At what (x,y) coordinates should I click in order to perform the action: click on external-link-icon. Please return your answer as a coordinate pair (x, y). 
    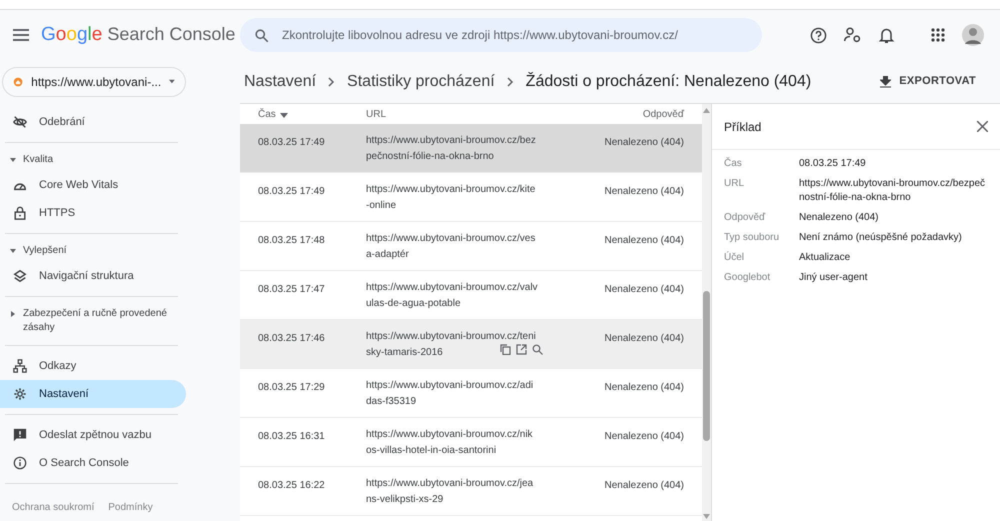
    Looking at the image, I should click on (521, 349).